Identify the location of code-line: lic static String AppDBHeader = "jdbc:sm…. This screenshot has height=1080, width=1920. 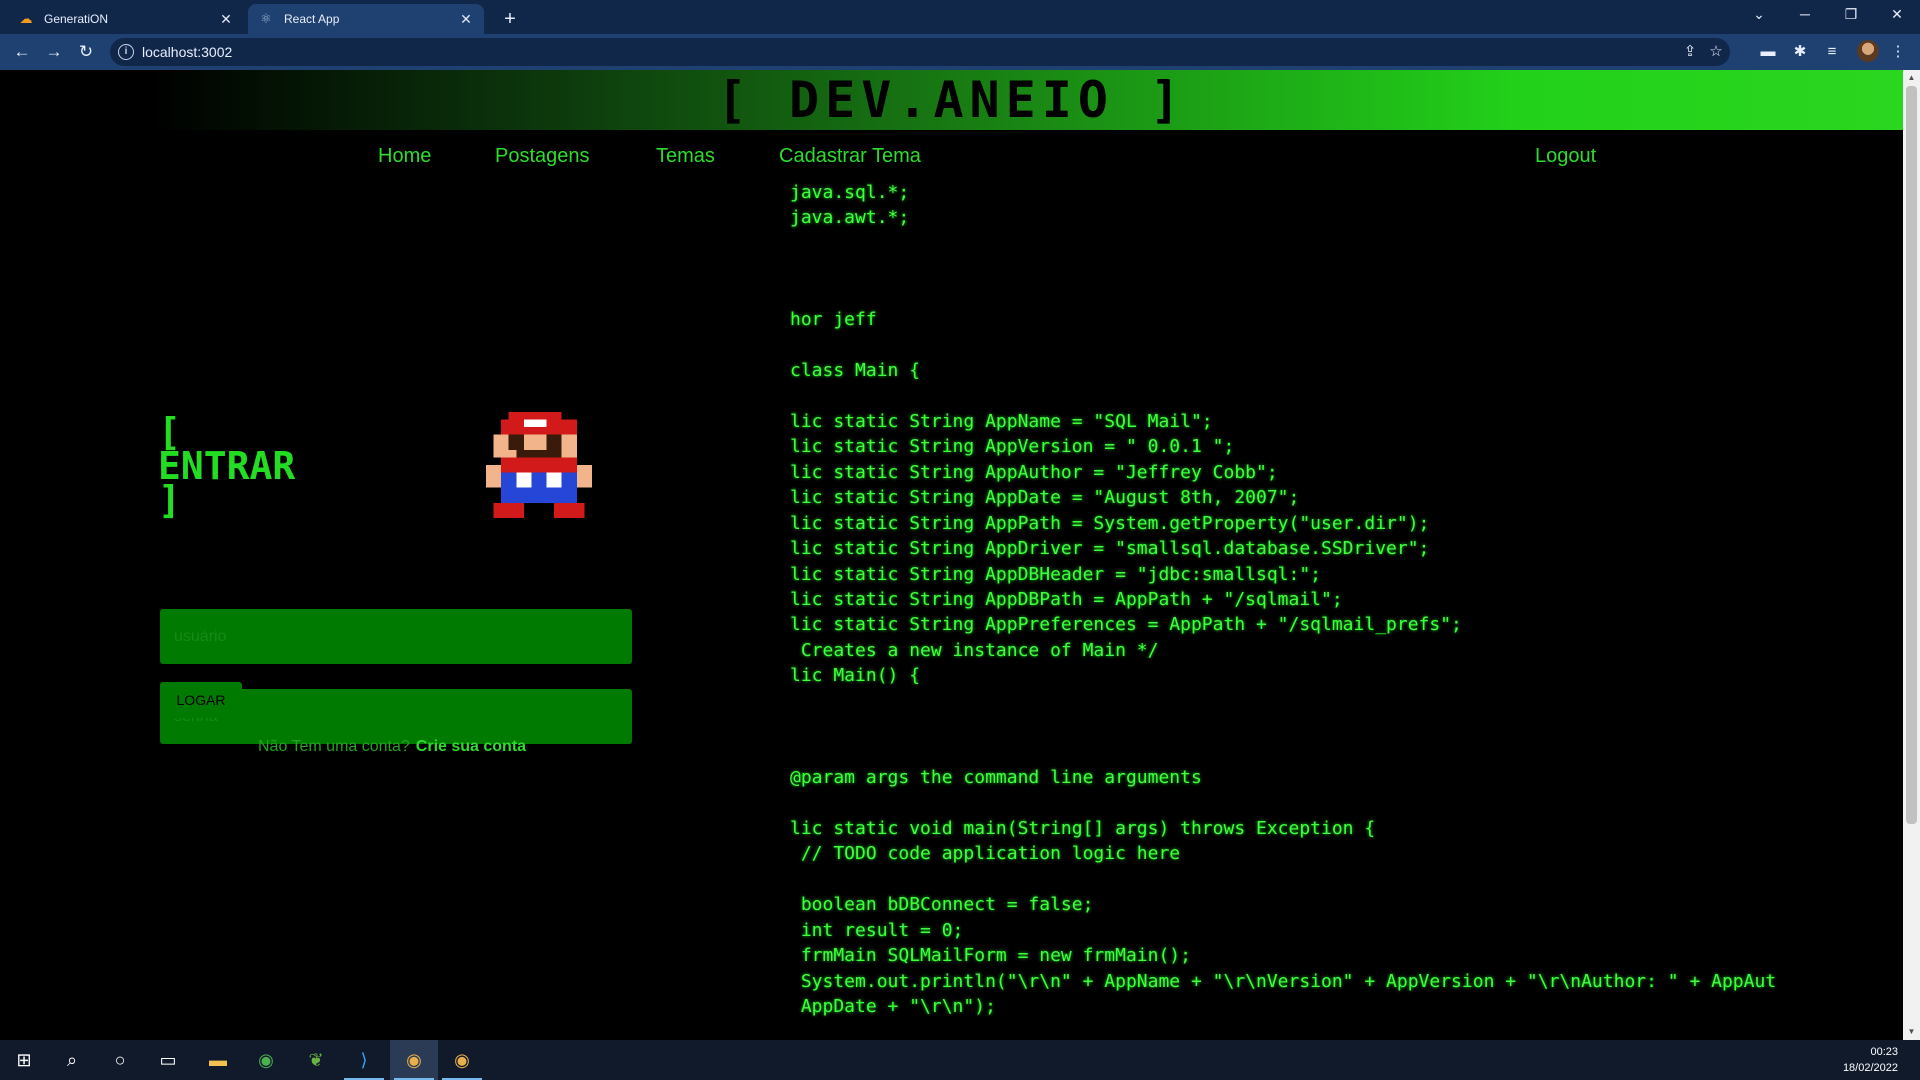
(1056, 574).